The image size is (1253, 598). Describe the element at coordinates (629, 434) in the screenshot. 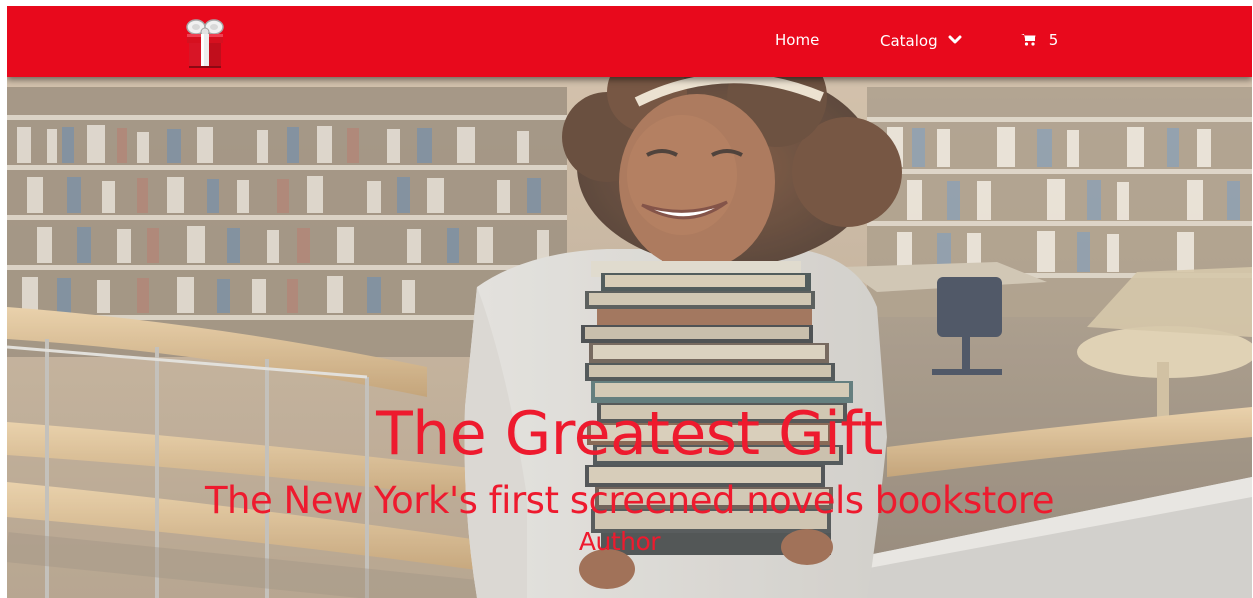

I see `hero-title: The Greatest Gift` at that location.